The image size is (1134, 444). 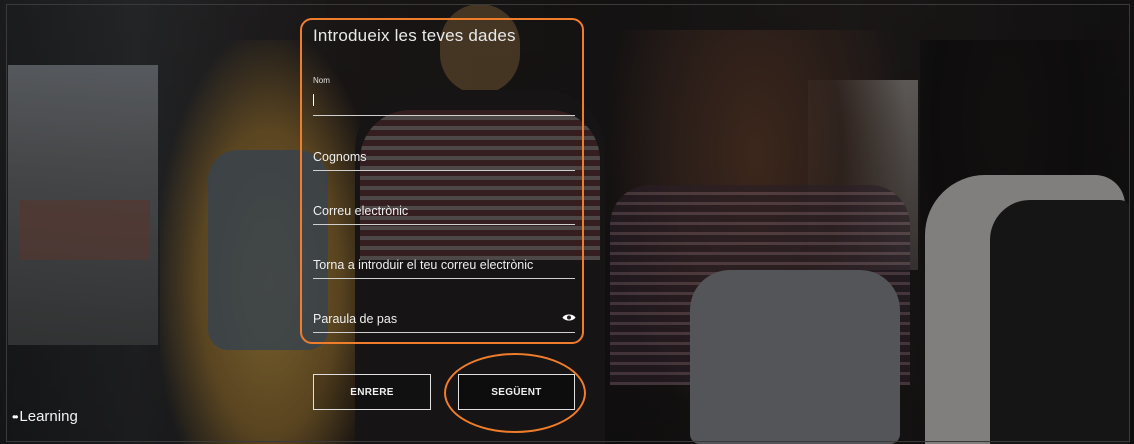 What do you see at coordinates (340, 157) in the screenshot?
I see `surname-field-label: Cognoms` at bounding box center [340, 157].